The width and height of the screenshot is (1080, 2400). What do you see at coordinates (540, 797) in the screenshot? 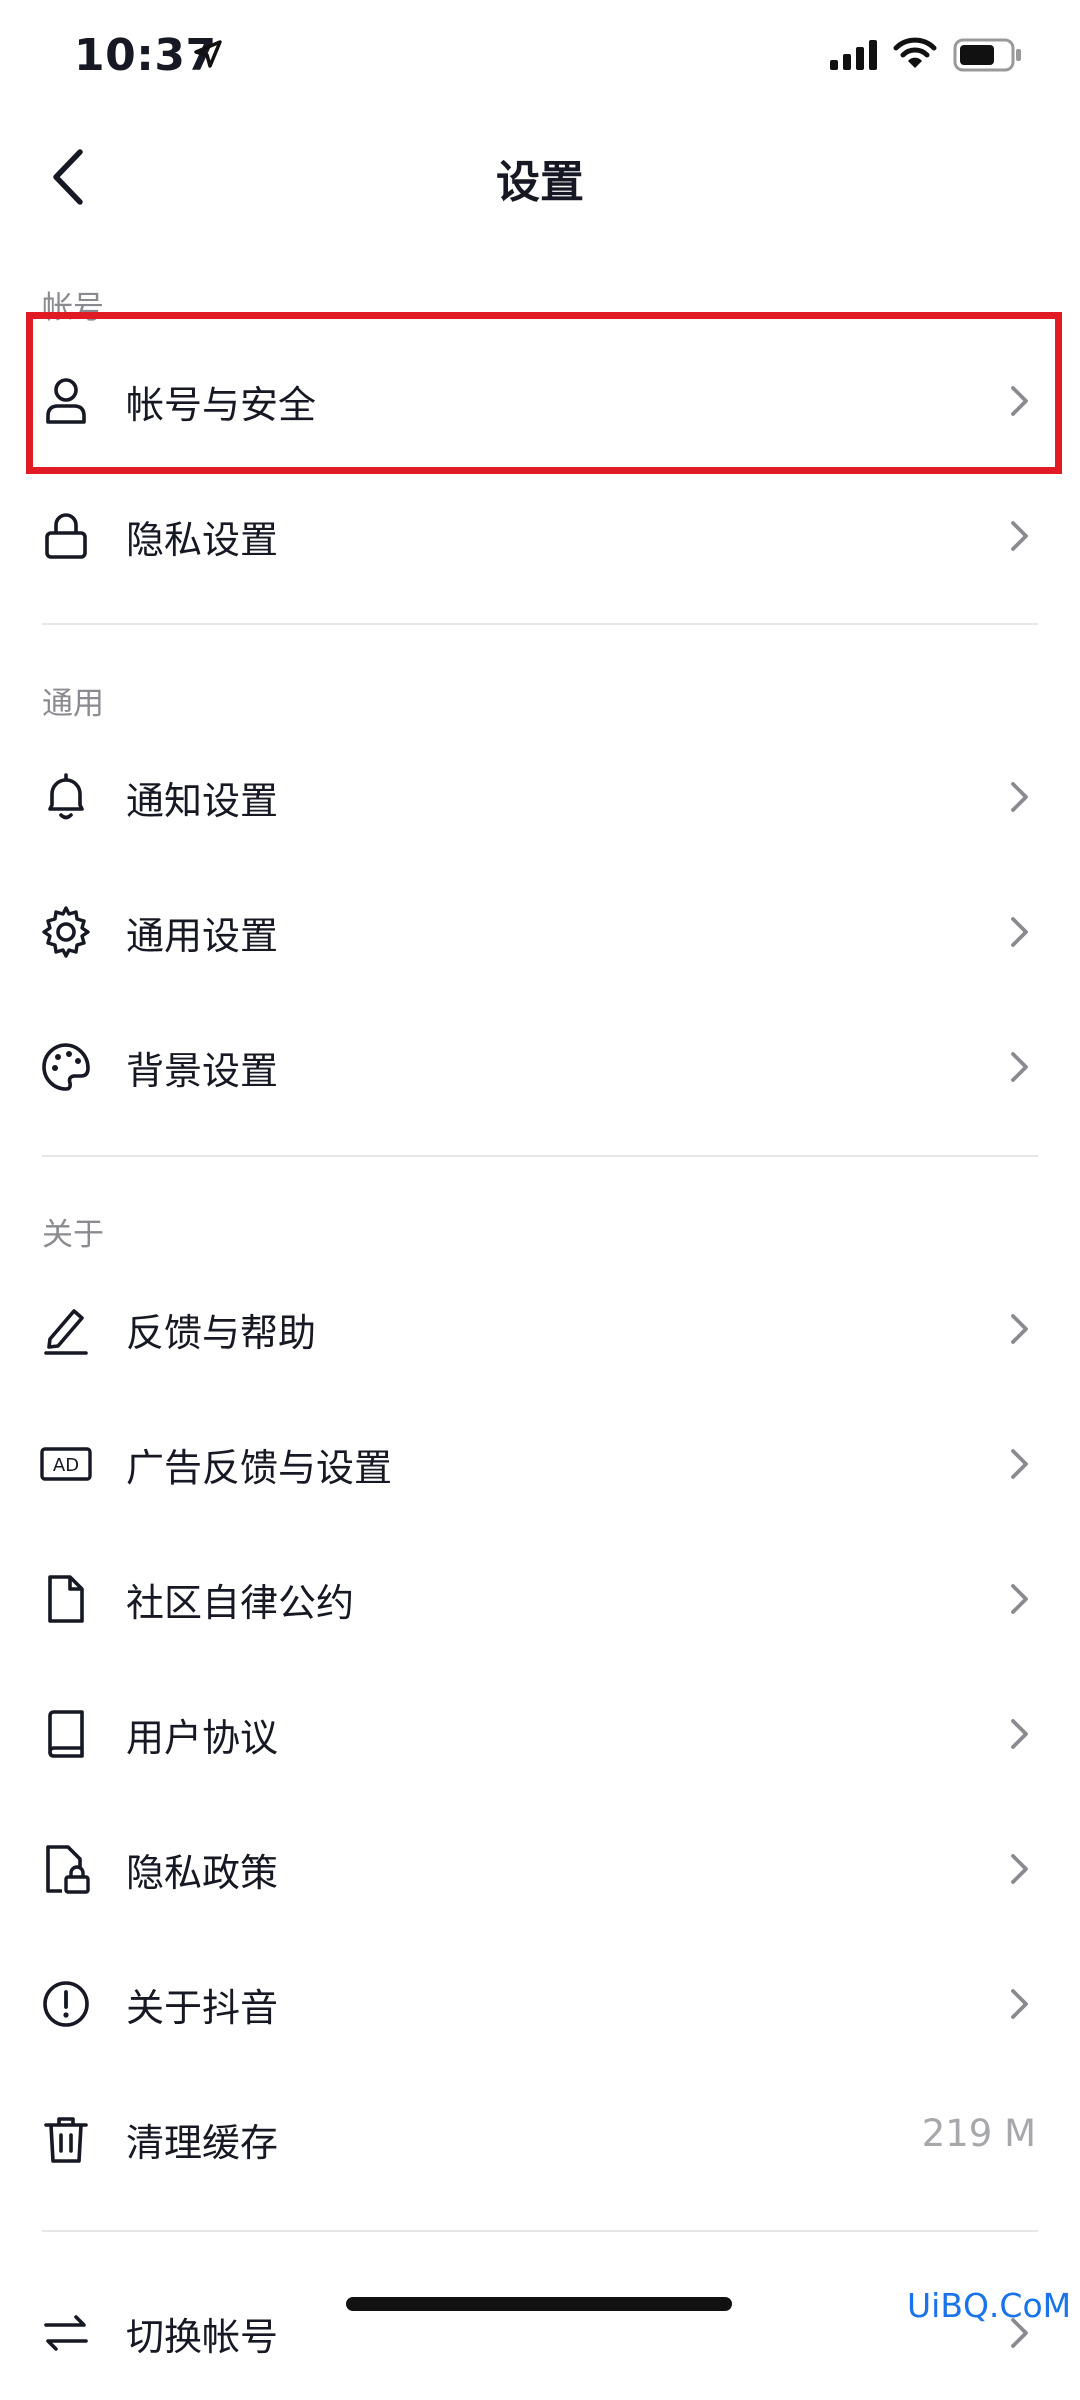
I see `settings-row-notifications: 通知设置` at bounding box center [540, 797].